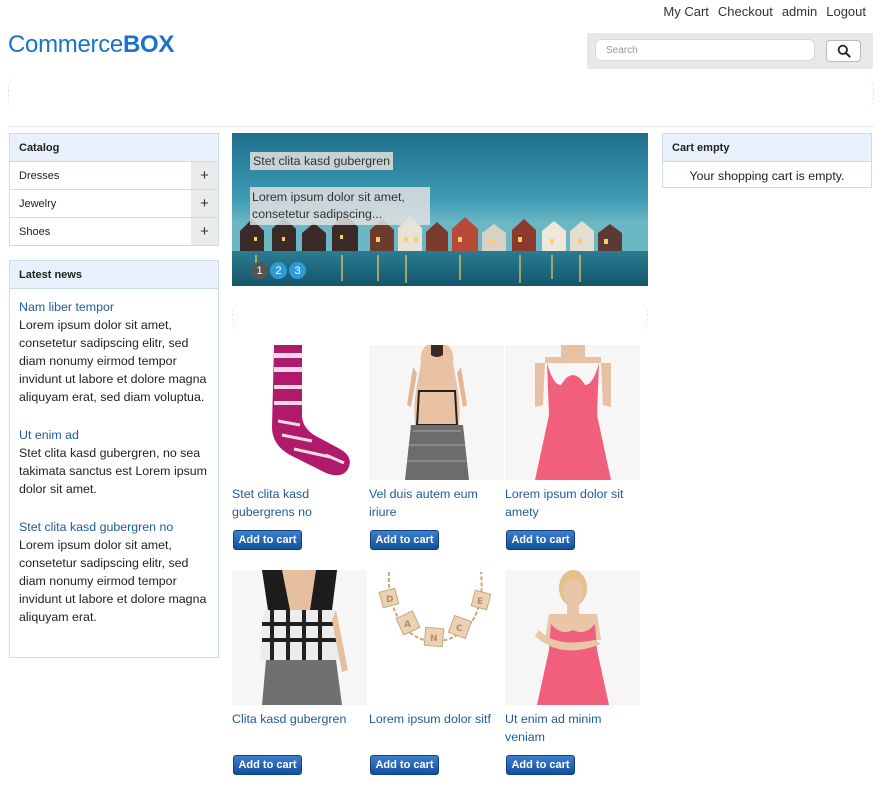  Describe the element at coordinates (705, 50) in the screenshot. I see `search-input` at that location.